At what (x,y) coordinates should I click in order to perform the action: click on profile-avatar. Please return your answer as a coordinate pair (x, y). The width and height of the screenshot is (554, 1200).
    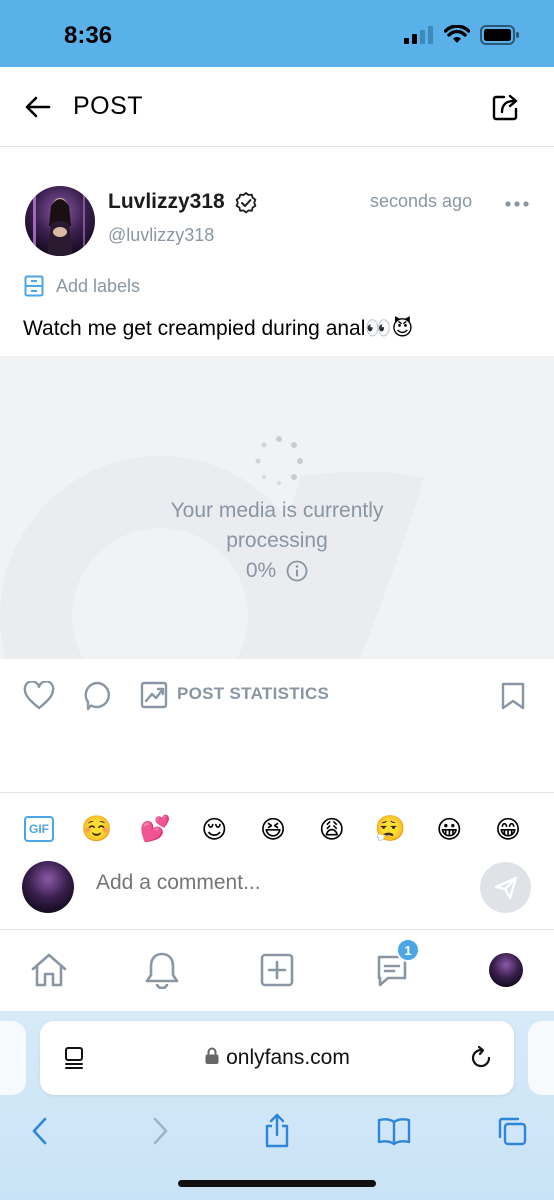
    Looking at the image, I should click on (506, 970).